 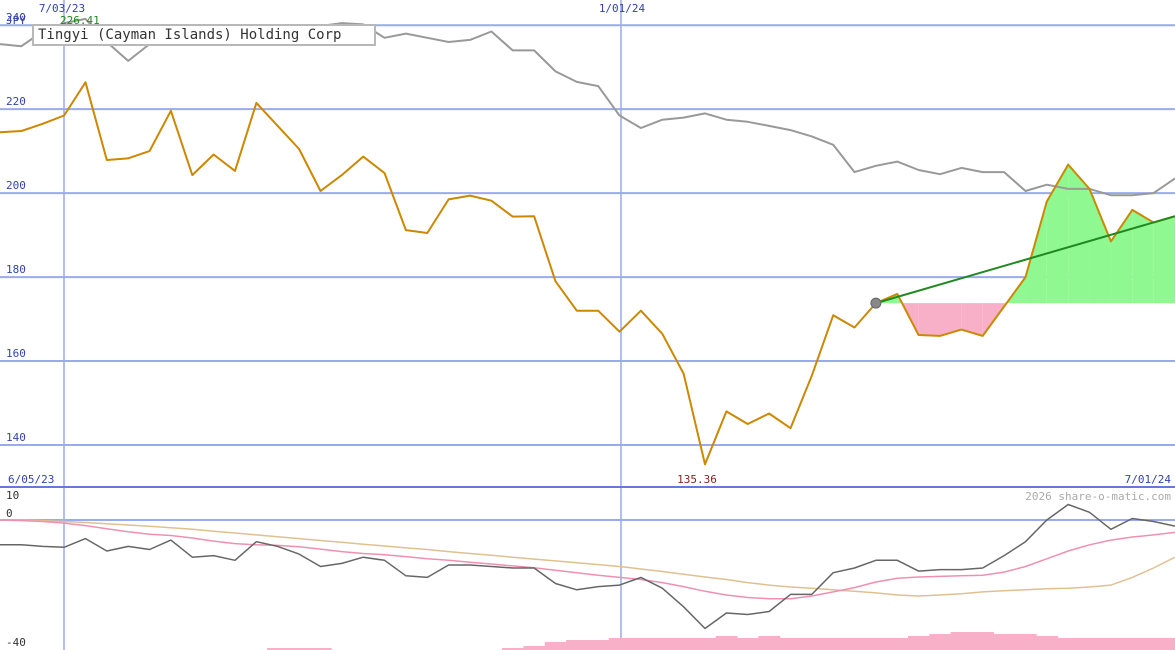 I want to click on indicator-volume-bars, so click(x=721, y=641).